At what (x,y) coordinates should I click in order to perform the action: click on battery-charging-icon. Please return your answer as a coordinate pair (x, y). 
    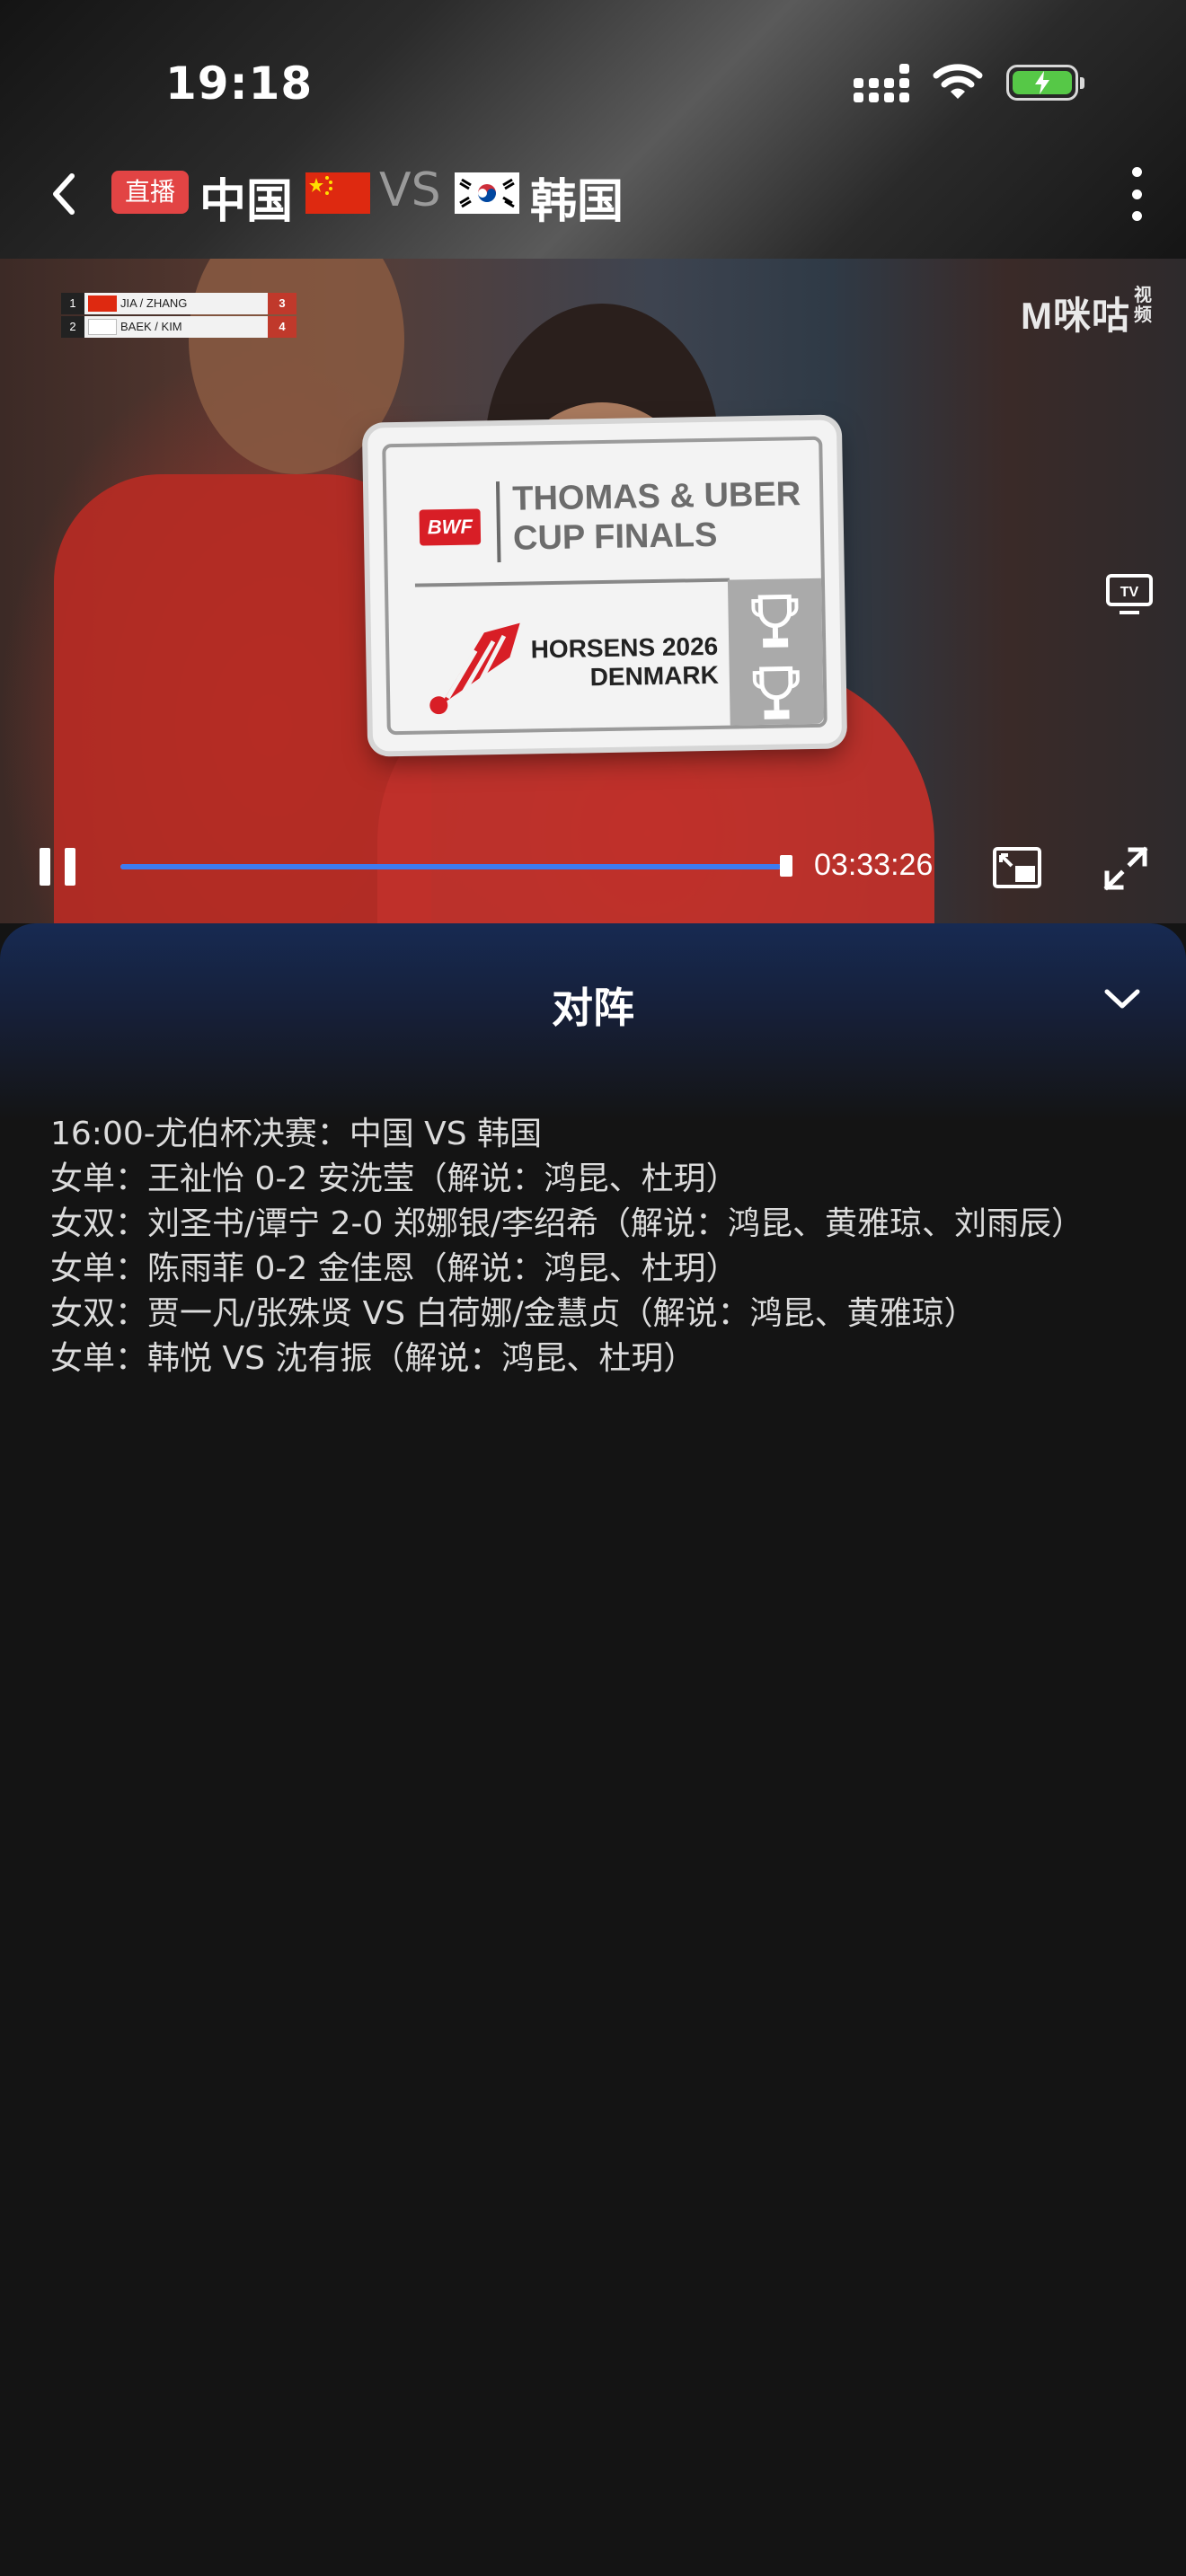
    Looking at the image, I should click on (1045, 83).